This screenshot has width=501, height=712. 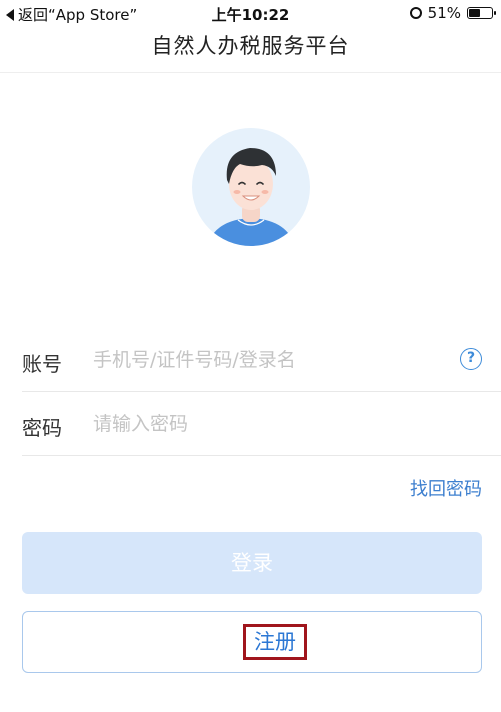 I want to click on account-label: 账号, so click(x=42, y=364).